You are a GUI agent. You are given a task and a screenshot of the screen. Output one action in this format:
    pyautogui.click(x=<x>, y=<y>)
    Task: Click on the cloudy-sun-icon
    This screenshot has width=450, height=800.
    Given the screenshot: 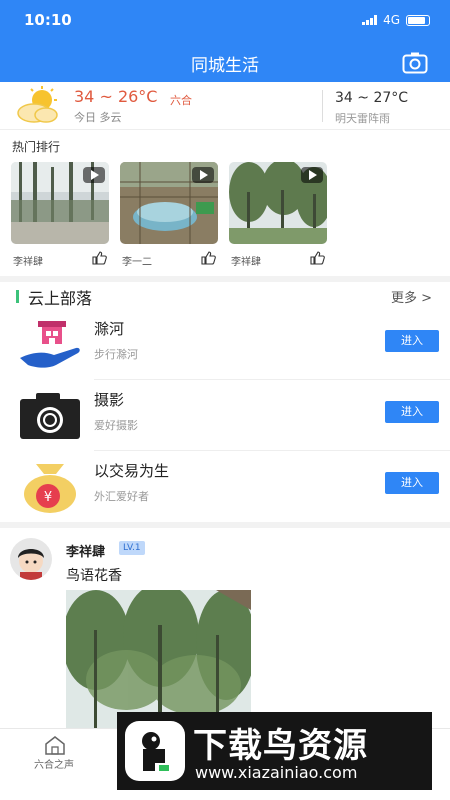 What is the action you would take?
    pyautogui.click(x=37, y=104)
    